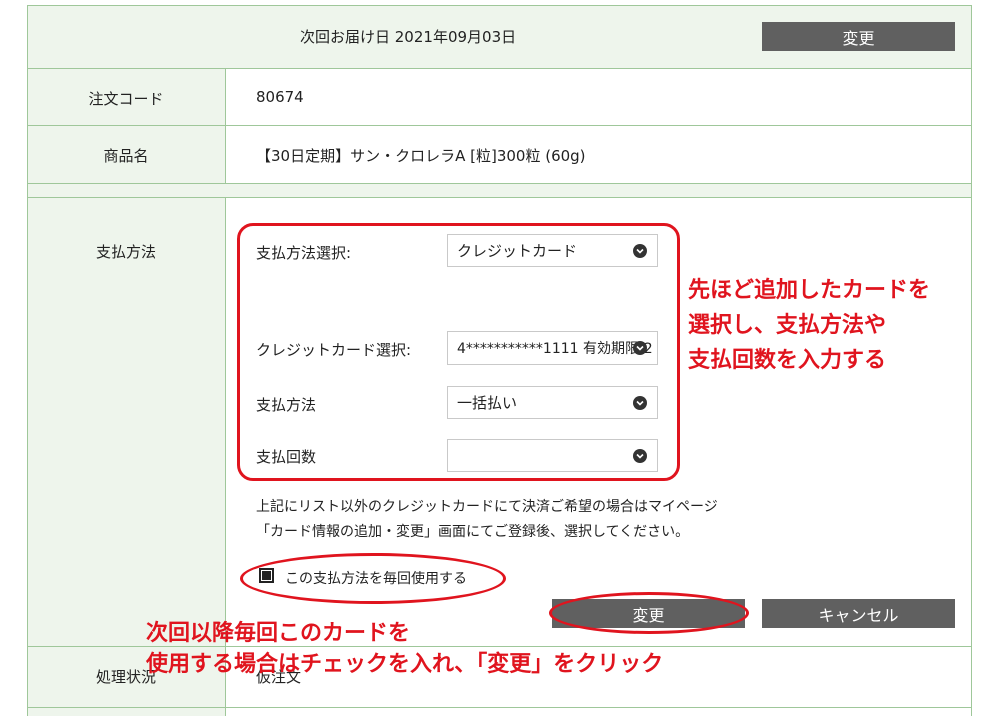 The height and width of the screenshot is (716, 1000). Describe the element at coordinates (408, 37) in the screenshot. I see `next-delivery-date: 次回お届け日 2021年09月03日` at that location.